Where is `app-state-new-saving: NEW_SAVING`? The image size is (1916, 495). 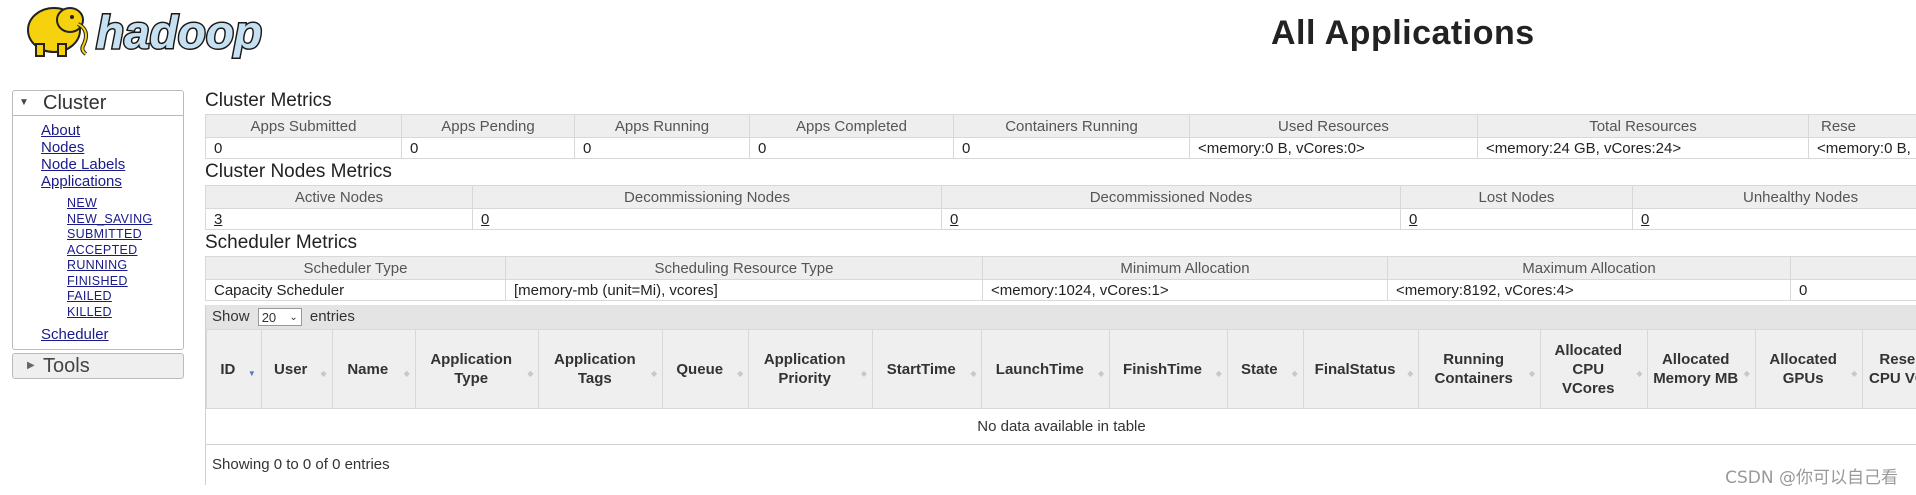
app-state-new-saving: NEW_SAVING is located at coordinates (125, 220).